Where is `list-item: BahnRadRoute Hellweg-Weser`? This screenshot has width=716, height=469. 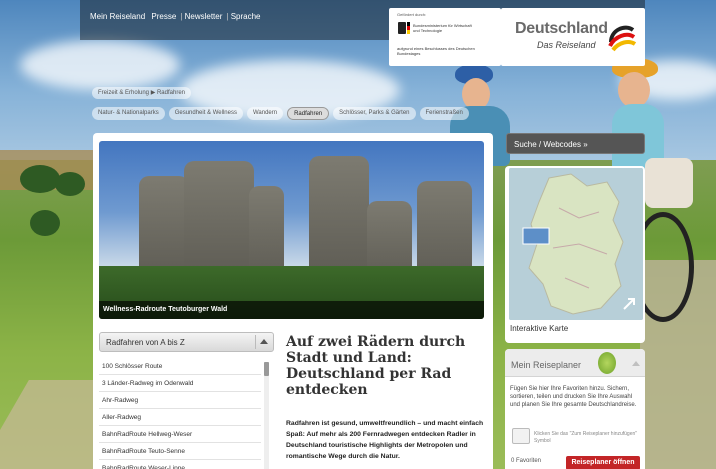 list-item: BahnRadRoute Hellweg-Weser is located at coordinates (180, 434).